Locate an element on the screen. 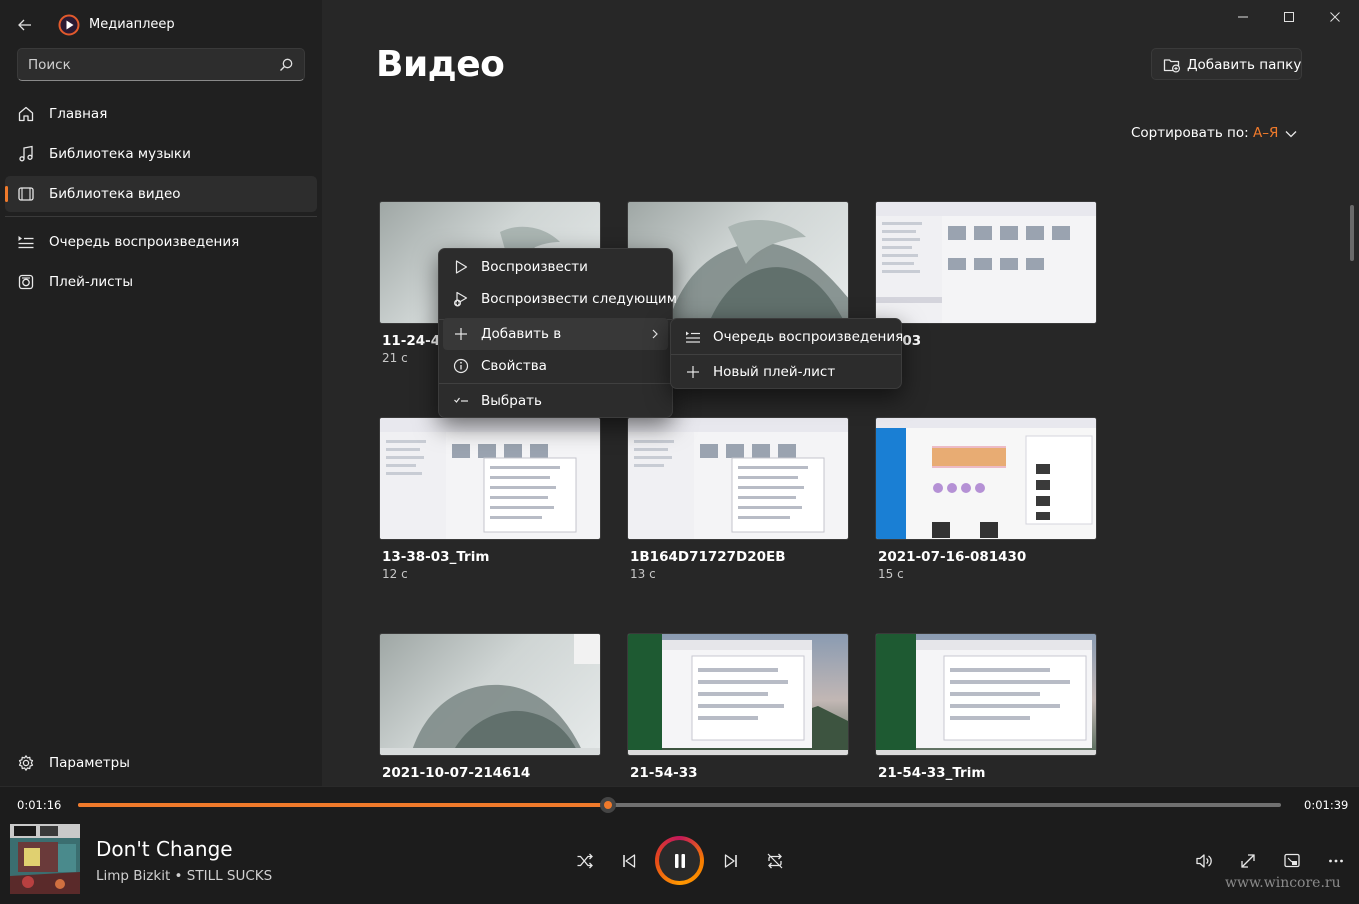  previous-button is located at coordinates (629, 861).